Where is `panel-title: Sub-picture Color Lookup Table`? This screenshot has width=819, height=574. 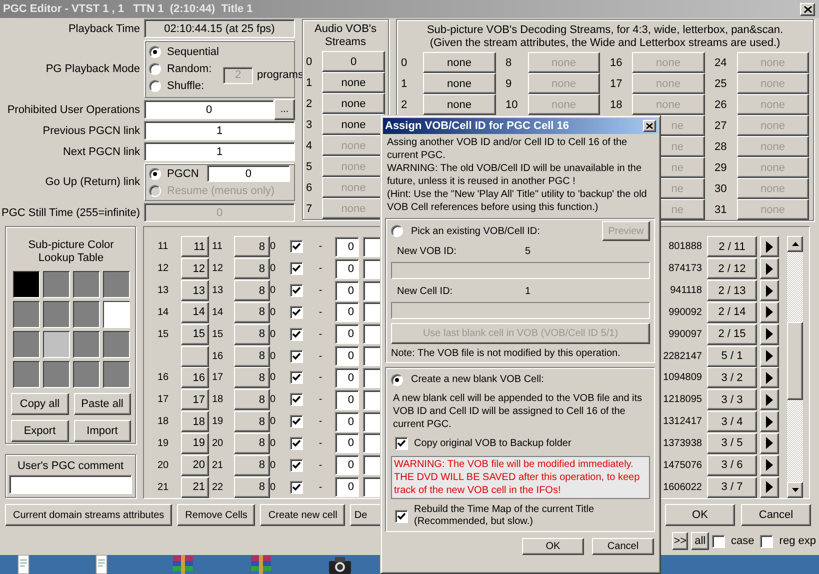
panel-title: Sub-picture Color Lookup Table is located at coordinates (71, 252).